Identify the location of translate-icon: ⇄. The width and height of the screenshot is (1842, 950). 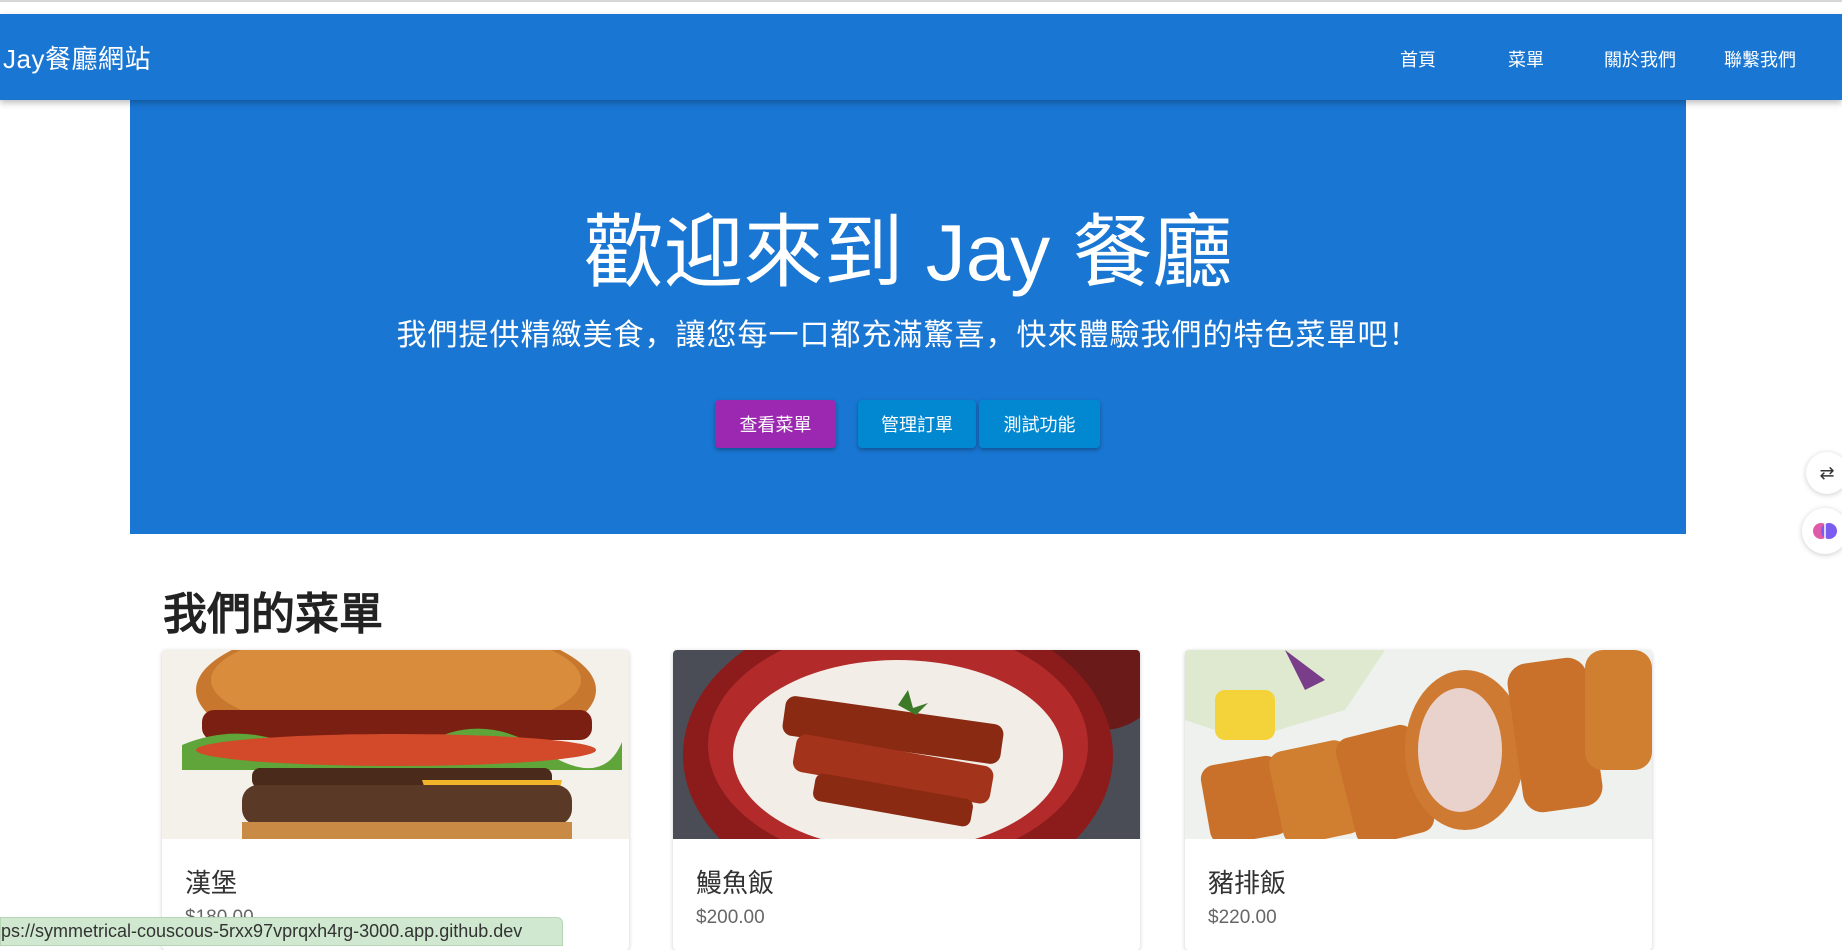
(1824, 473).